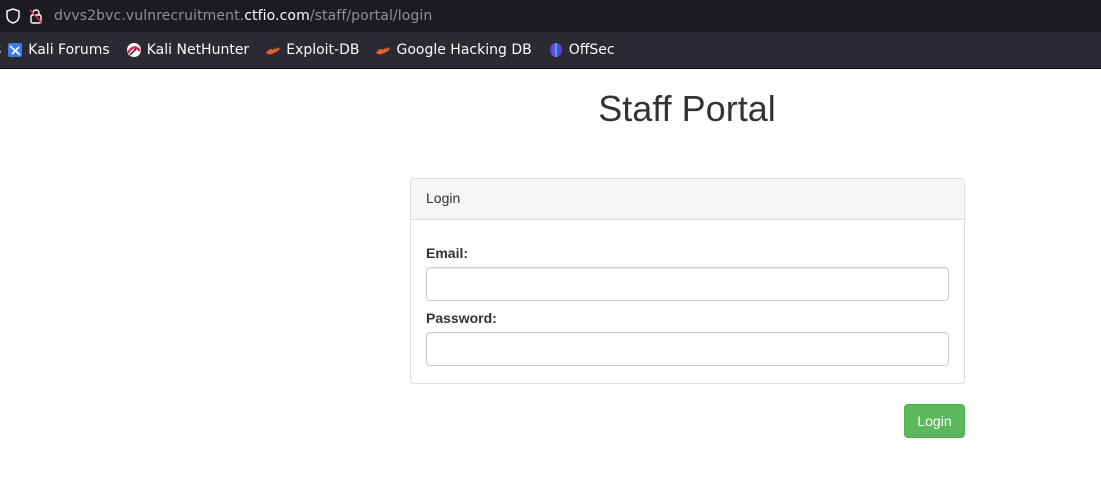 This screenshot has height=496, width=1101. Describe the element at coordinates (687, 199) in the screenshot. I see `panel-heading: Login` at that location.